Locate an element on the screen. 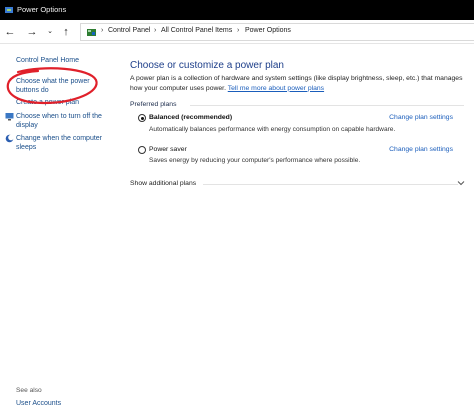 The height and width of the screenshot is (417, 474). page-title: Choose or customize a power plan is located at coordinates (207, 65).